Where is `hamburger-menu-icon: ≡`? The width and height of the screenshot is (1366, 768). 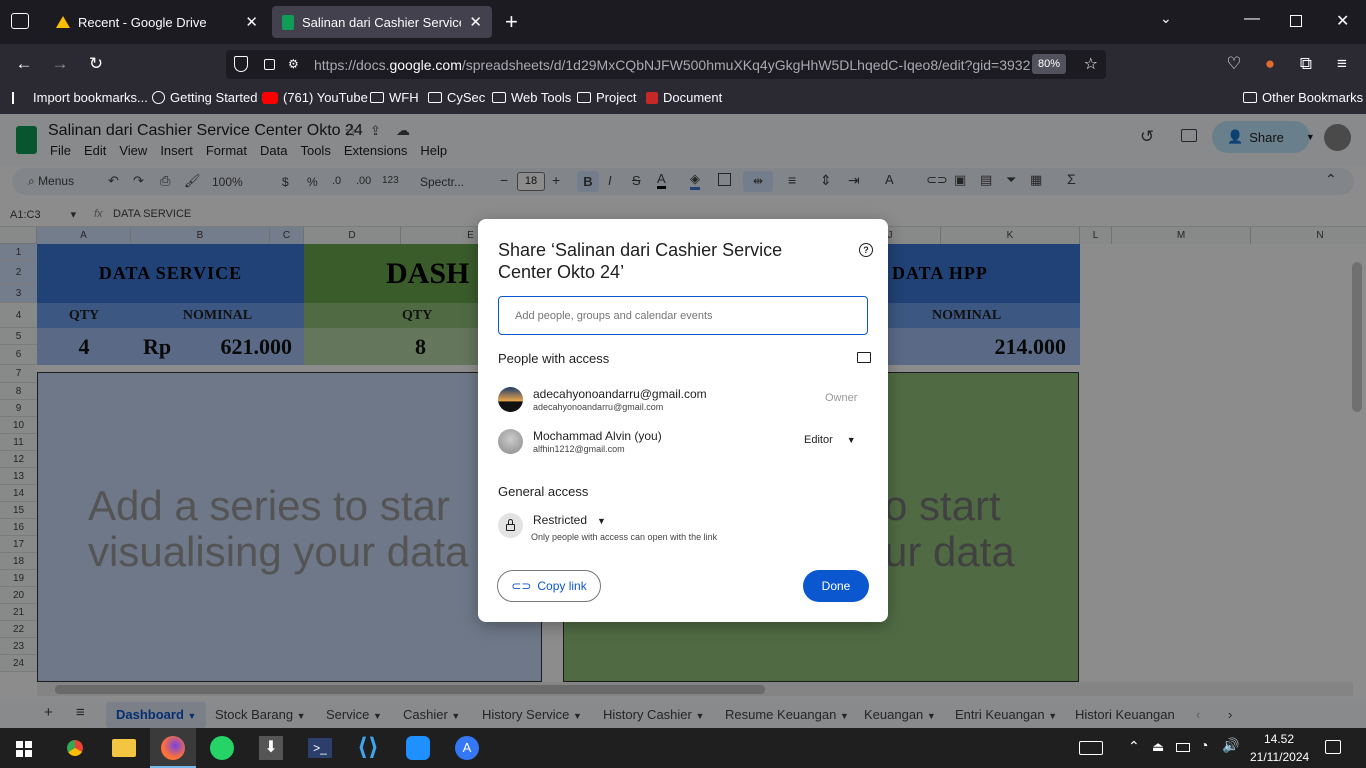
hamburger-menu-icon: ≡ is located at coordinates (1342, 64).